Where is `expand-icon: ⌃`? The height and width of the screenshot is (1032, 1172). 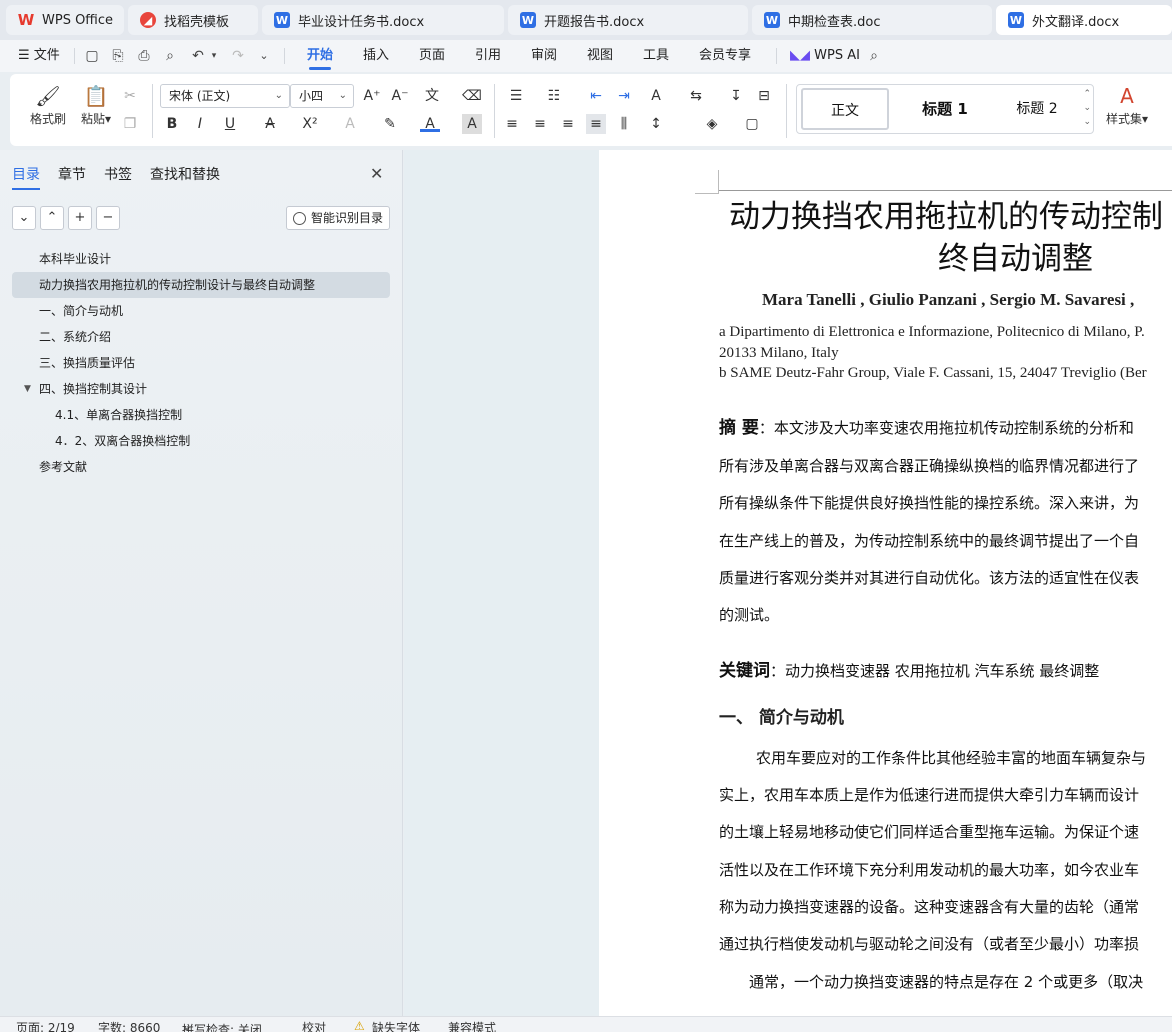 expand-icon: ⌃ is located at coordinates (52, 218).